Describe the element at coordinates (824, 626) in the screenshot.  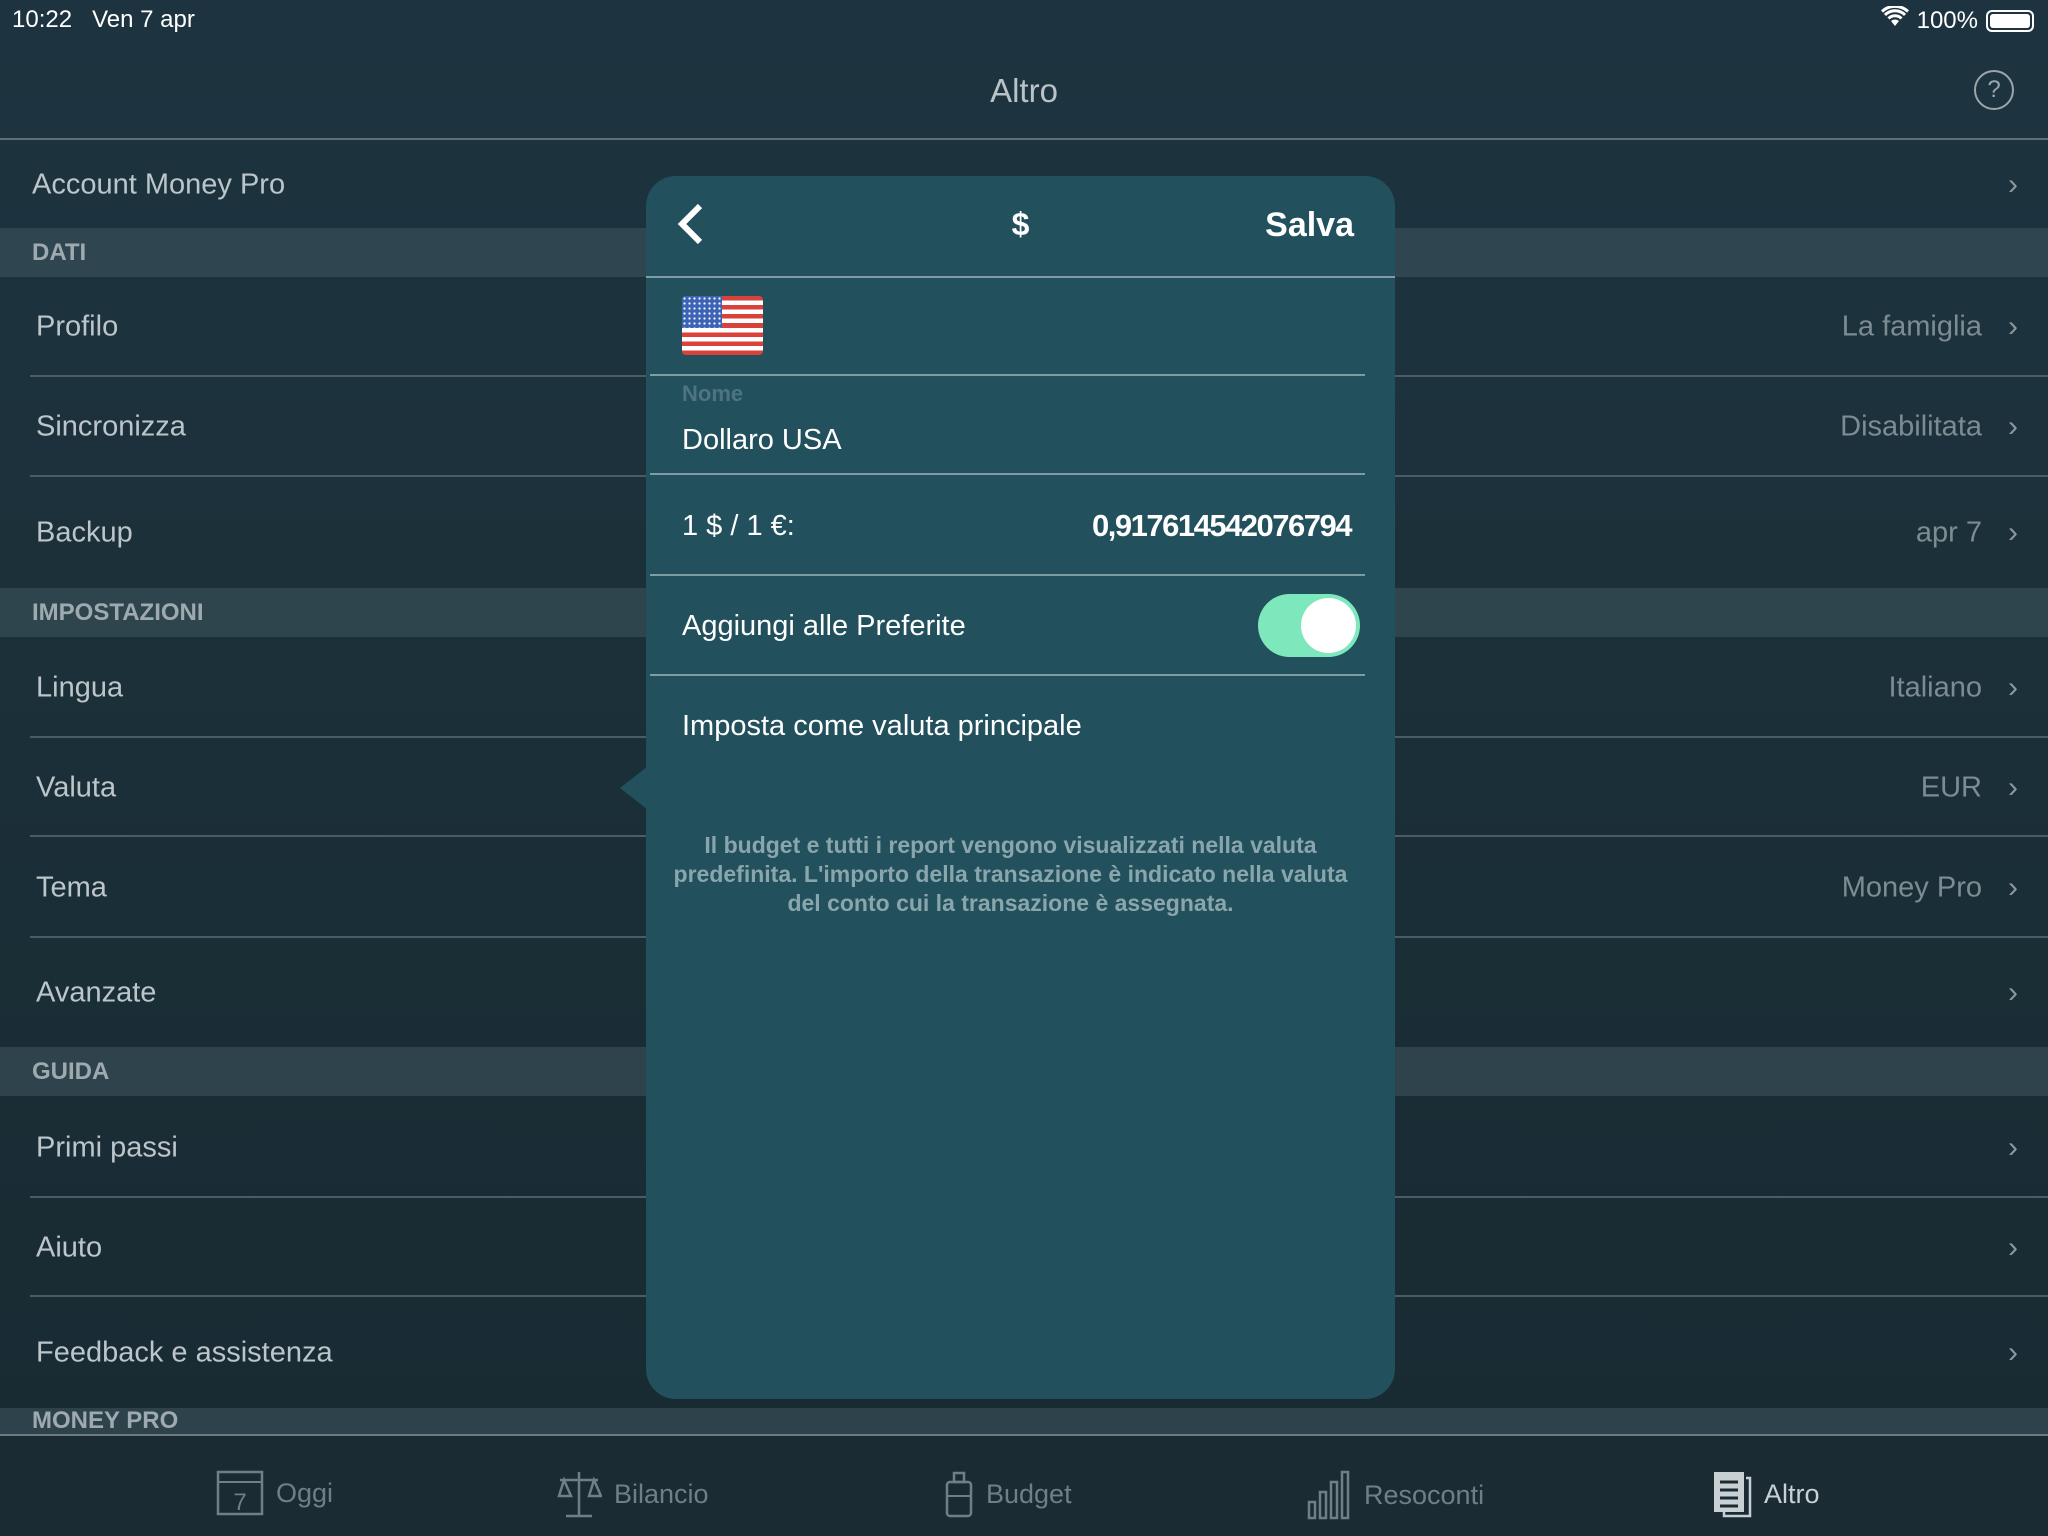
I see `favorite-label: Aggiungi alle Preferite` at that location.